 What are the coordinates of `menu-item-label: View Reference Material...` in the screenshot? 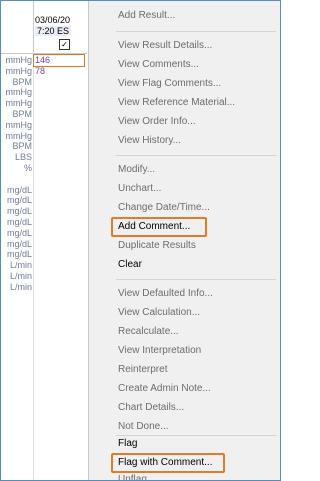 It's located at (177, 102).